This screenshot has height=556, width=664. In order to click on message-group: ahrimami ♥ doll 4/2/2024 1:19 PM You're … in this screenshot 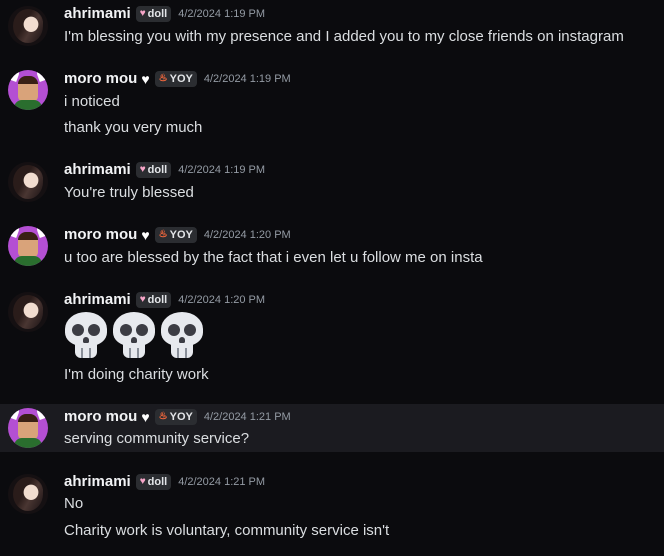, I will do `click(332, 184)`.